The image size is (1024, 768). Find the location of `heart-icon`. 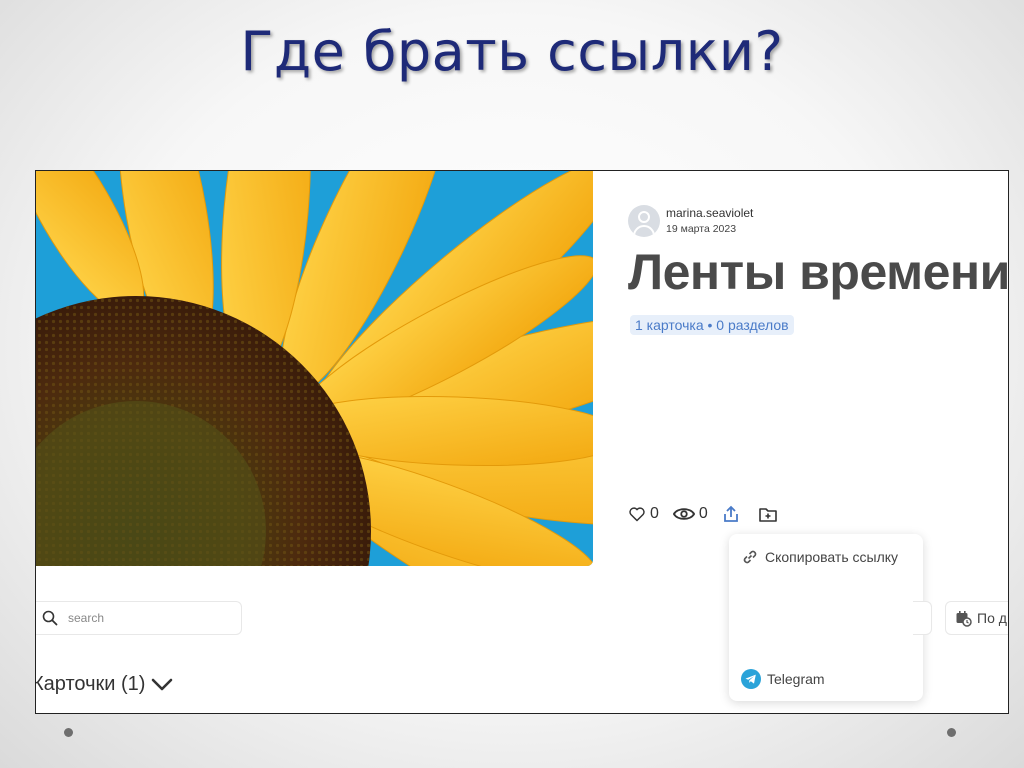

heart-icon is located at coordinates (637, 514).